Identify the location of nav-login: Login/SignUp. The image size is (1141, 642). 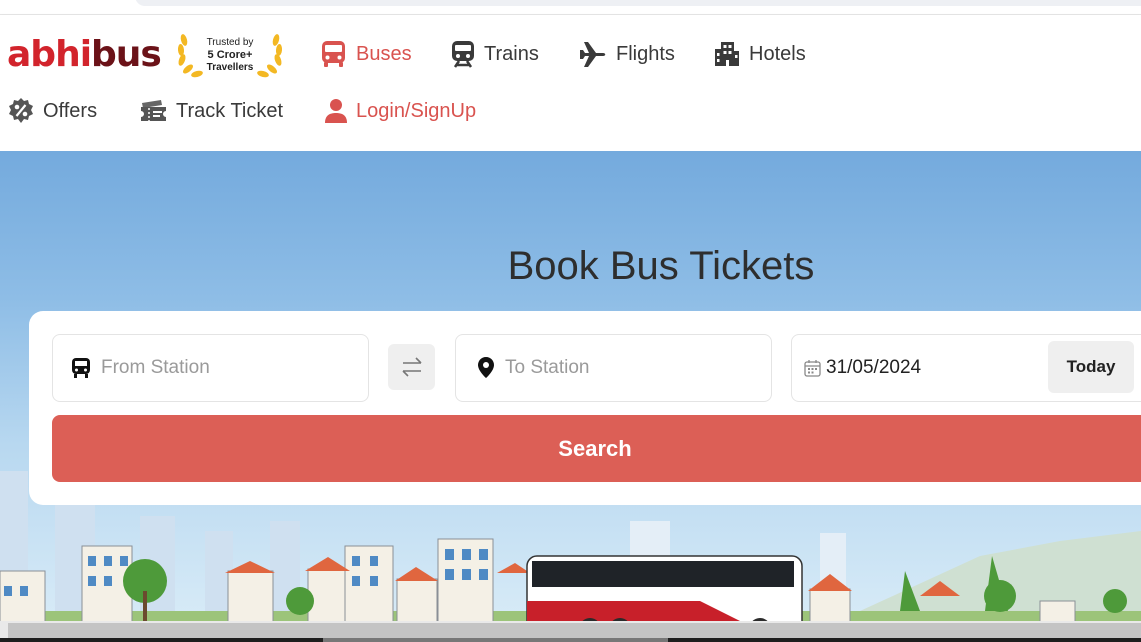
(400, 111).